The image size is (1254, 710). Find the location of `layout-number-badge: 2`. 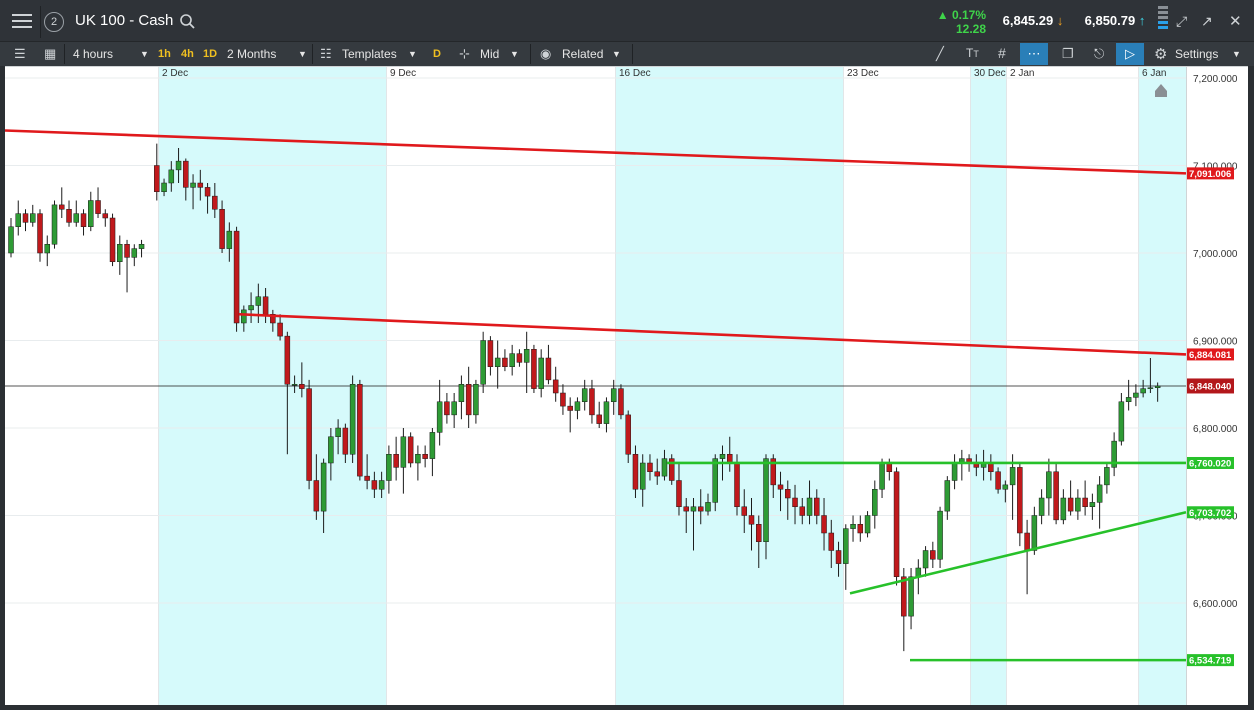

layout-number-badge: 2 is located at coordinates (54, 22).